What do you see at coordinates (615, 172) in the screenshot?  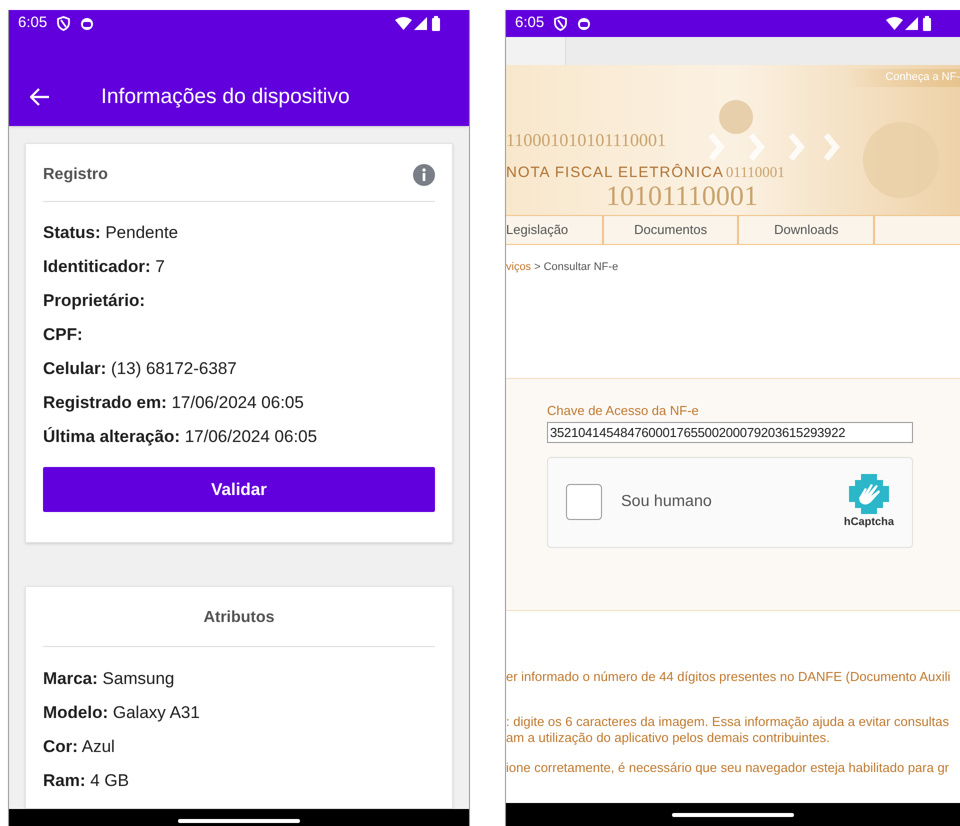 I see `banner-title: NOTA FISCAL ELETRÔNICA` at bounding box center [615, 172].